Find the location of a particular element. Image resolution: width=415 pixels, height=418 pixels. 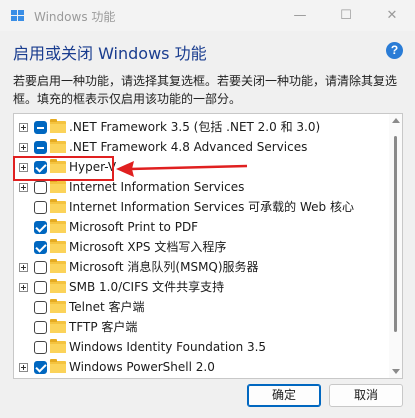

window-title: Windows 功能 is located at coordinates (75, 17).